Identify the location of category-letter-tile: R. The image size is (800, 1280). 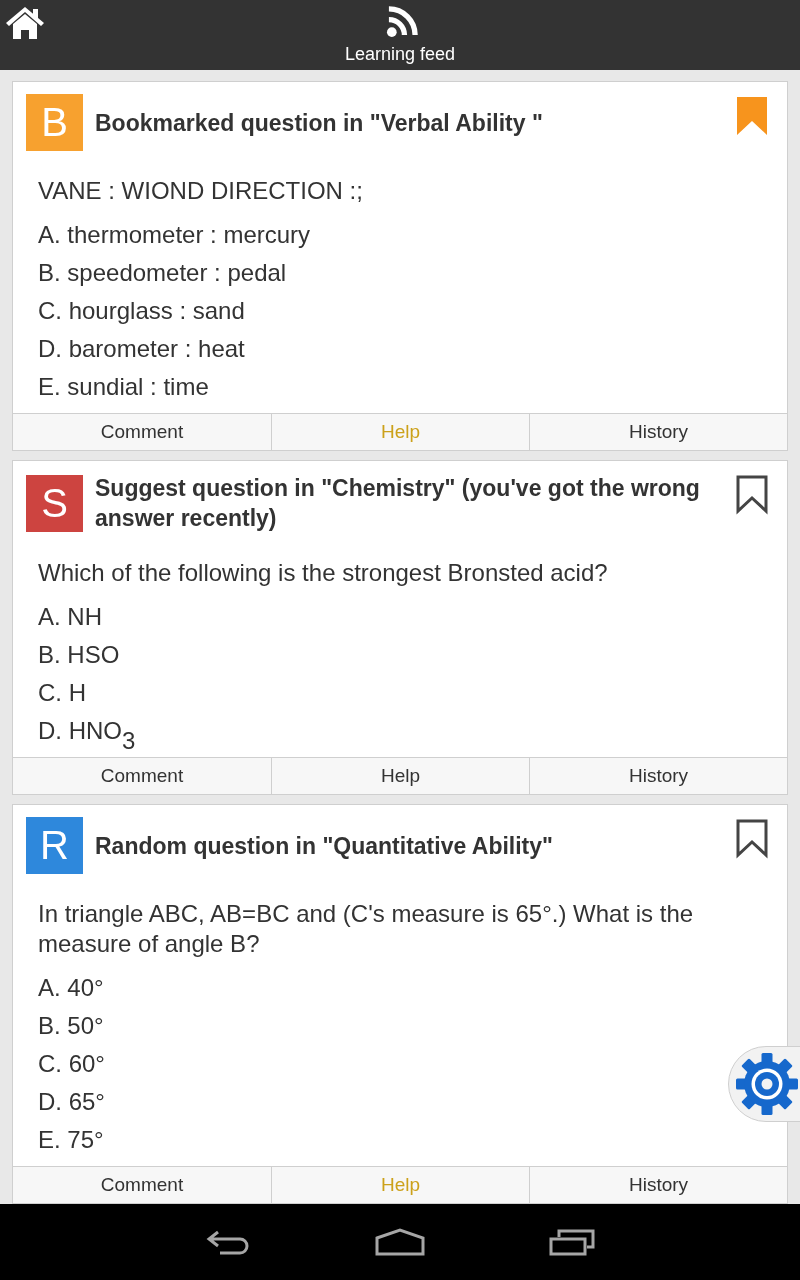
(54, 845).